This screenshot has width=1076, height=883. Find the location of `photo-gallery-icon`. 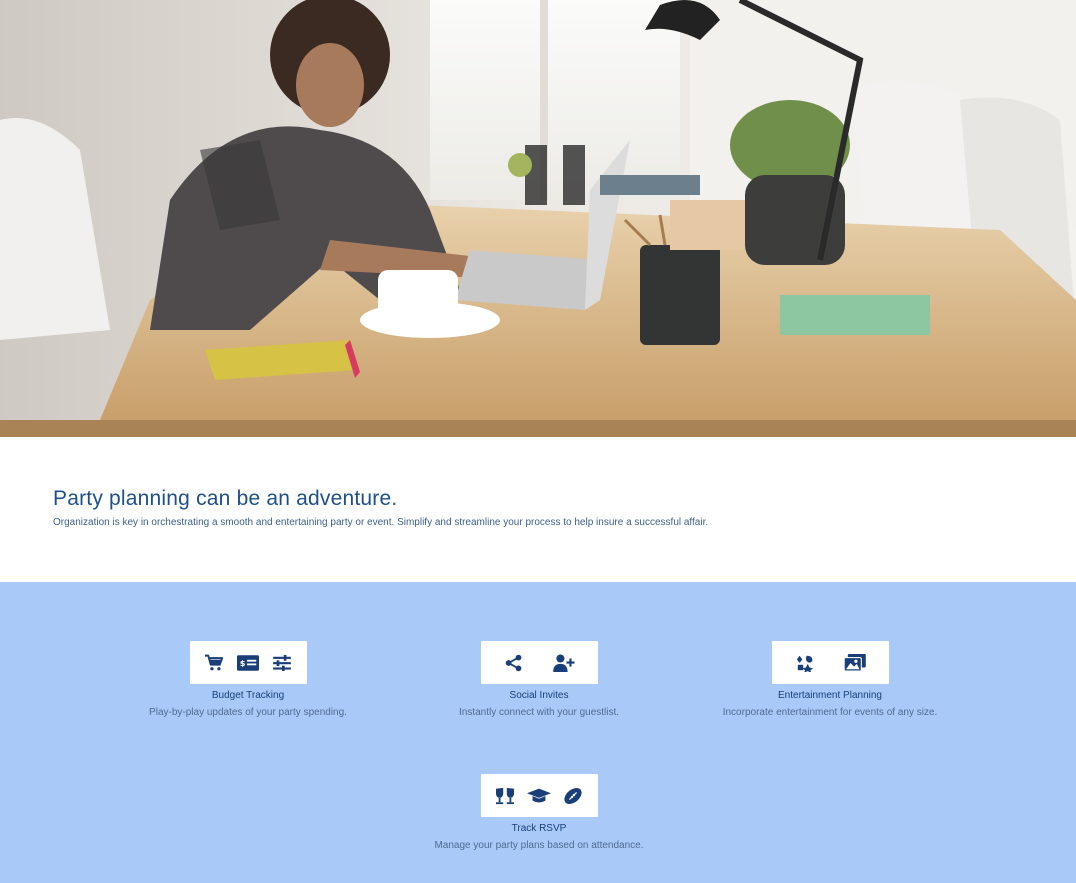

photo-gallery-icon is located at coordinates (855, 663).